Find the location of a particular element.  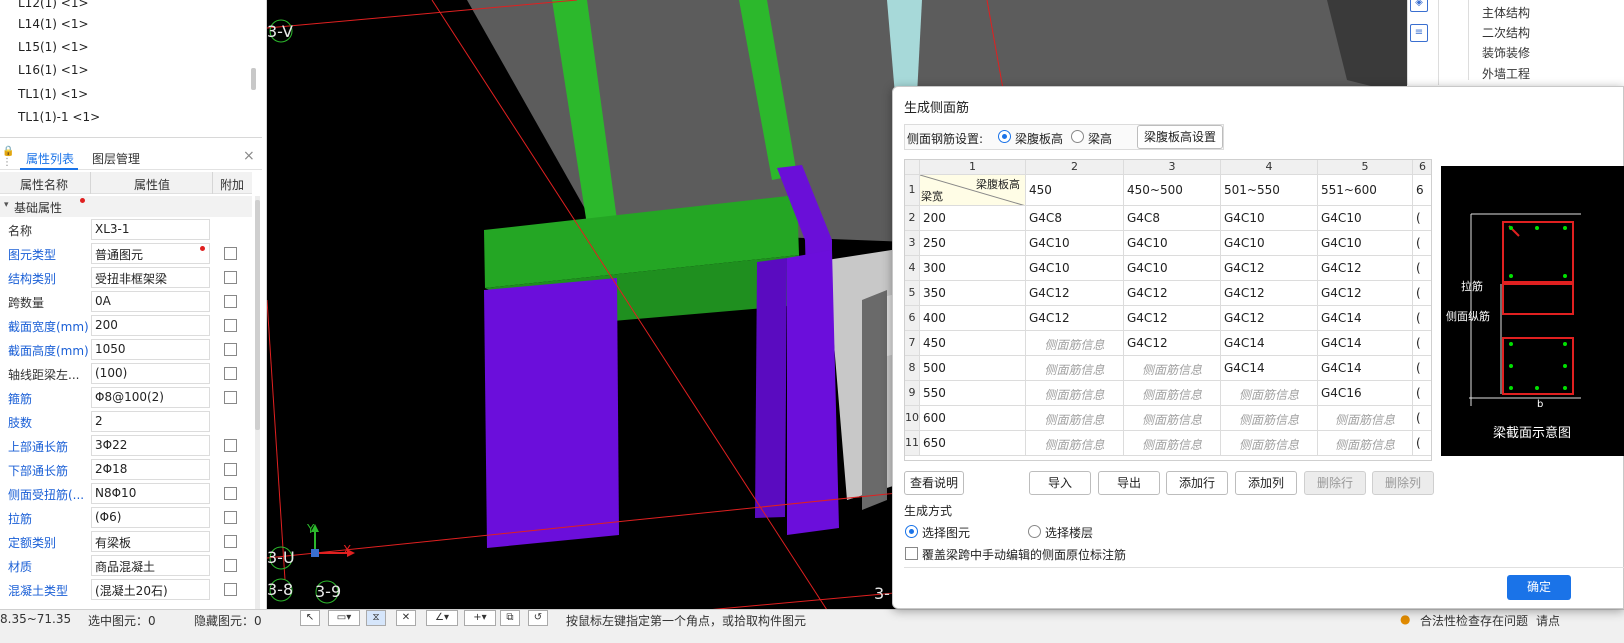

property-value-input: (Φ6) is located at coordinates (150, 517).